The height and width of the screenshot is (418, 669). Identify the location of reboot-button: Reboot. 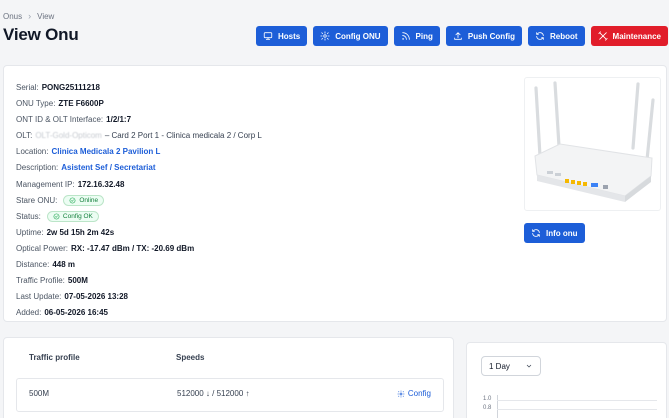
(556, 36).